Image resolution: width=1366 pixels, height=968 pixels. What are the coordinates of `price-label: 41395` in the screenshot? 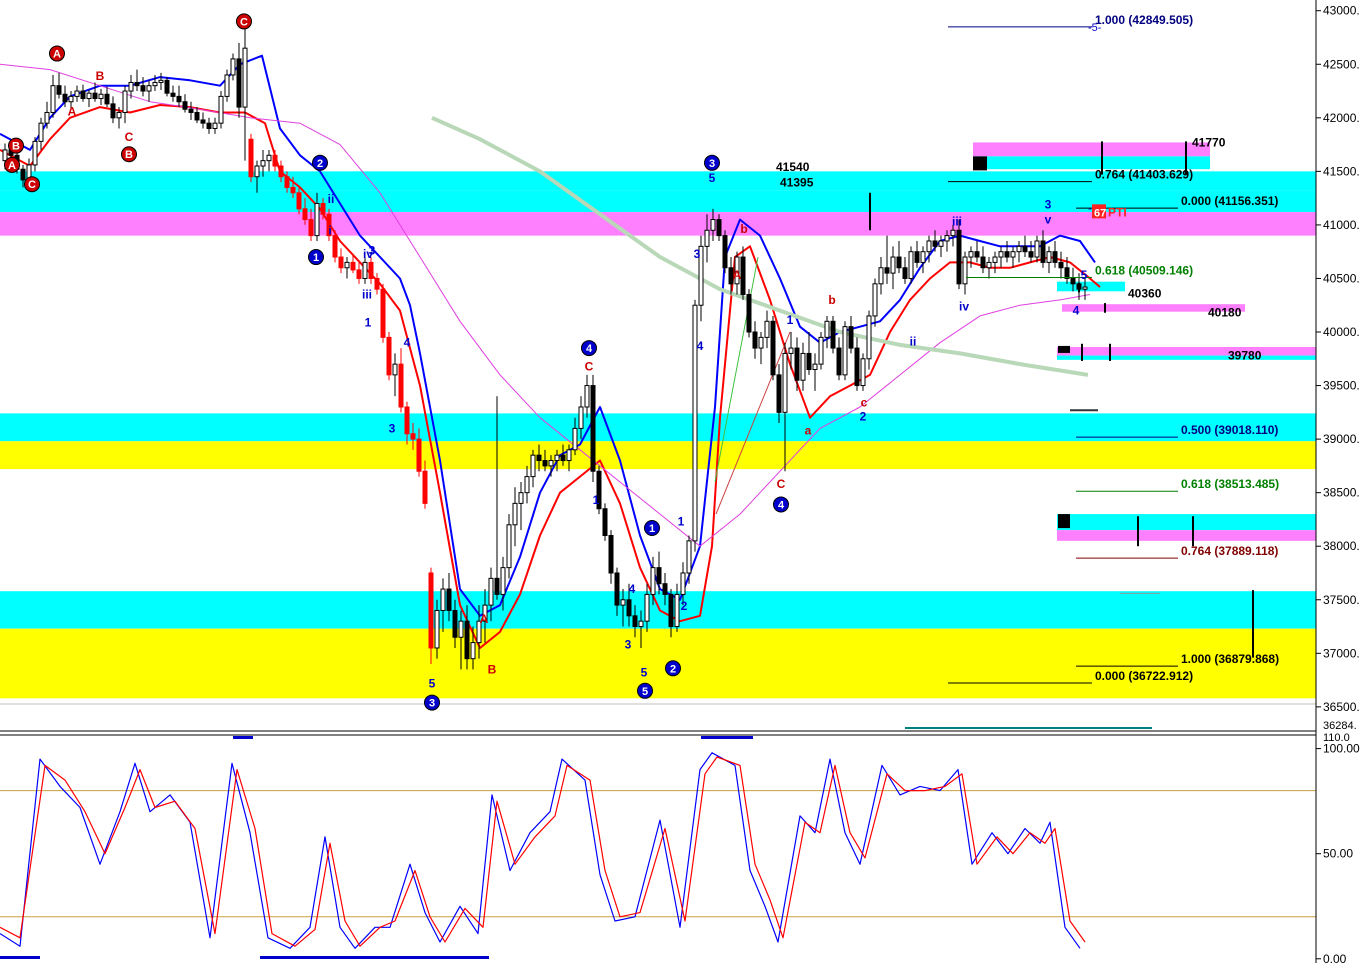 It's located at (797, 183).